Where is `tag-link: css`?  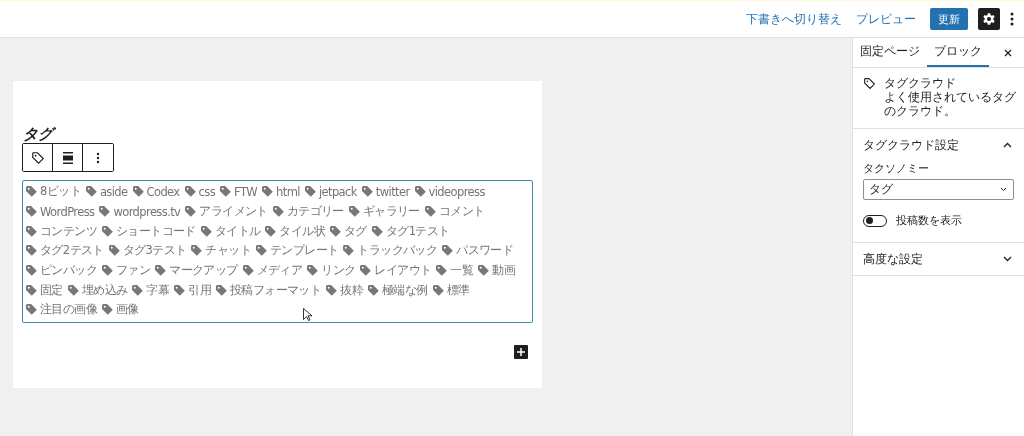
tag-link: css is located at coordinates (207, 191).